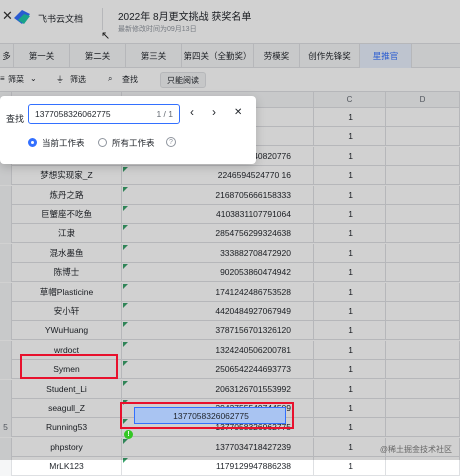  I want to click on filter-menu-button: 筛菜, so click(16, 79).